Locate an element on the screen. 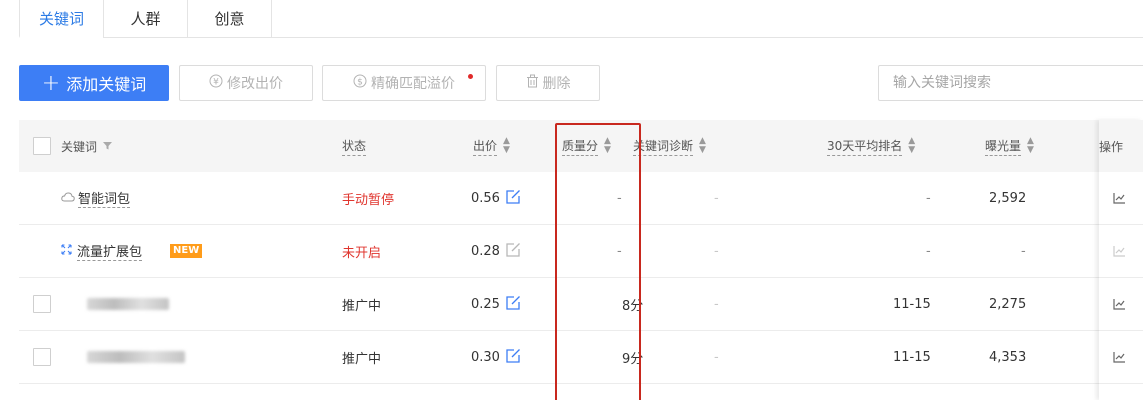  notification-dot is located at coordinates (470, 76).